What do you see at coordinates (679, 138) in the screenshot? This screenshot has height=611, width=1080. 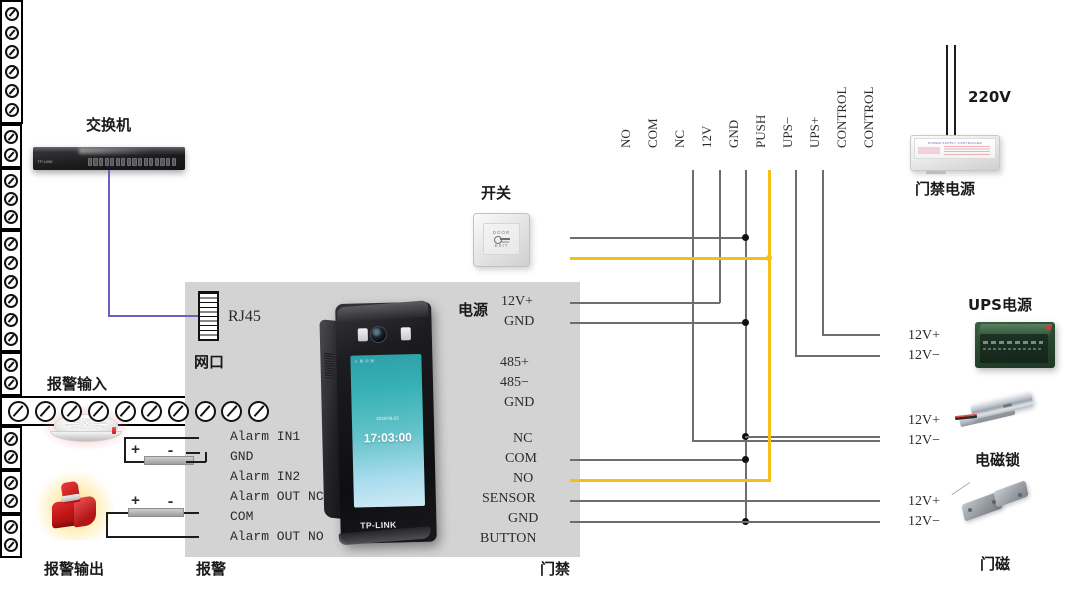 I see `block-terminal-label-3: NC` at bounding box center [679, 138].